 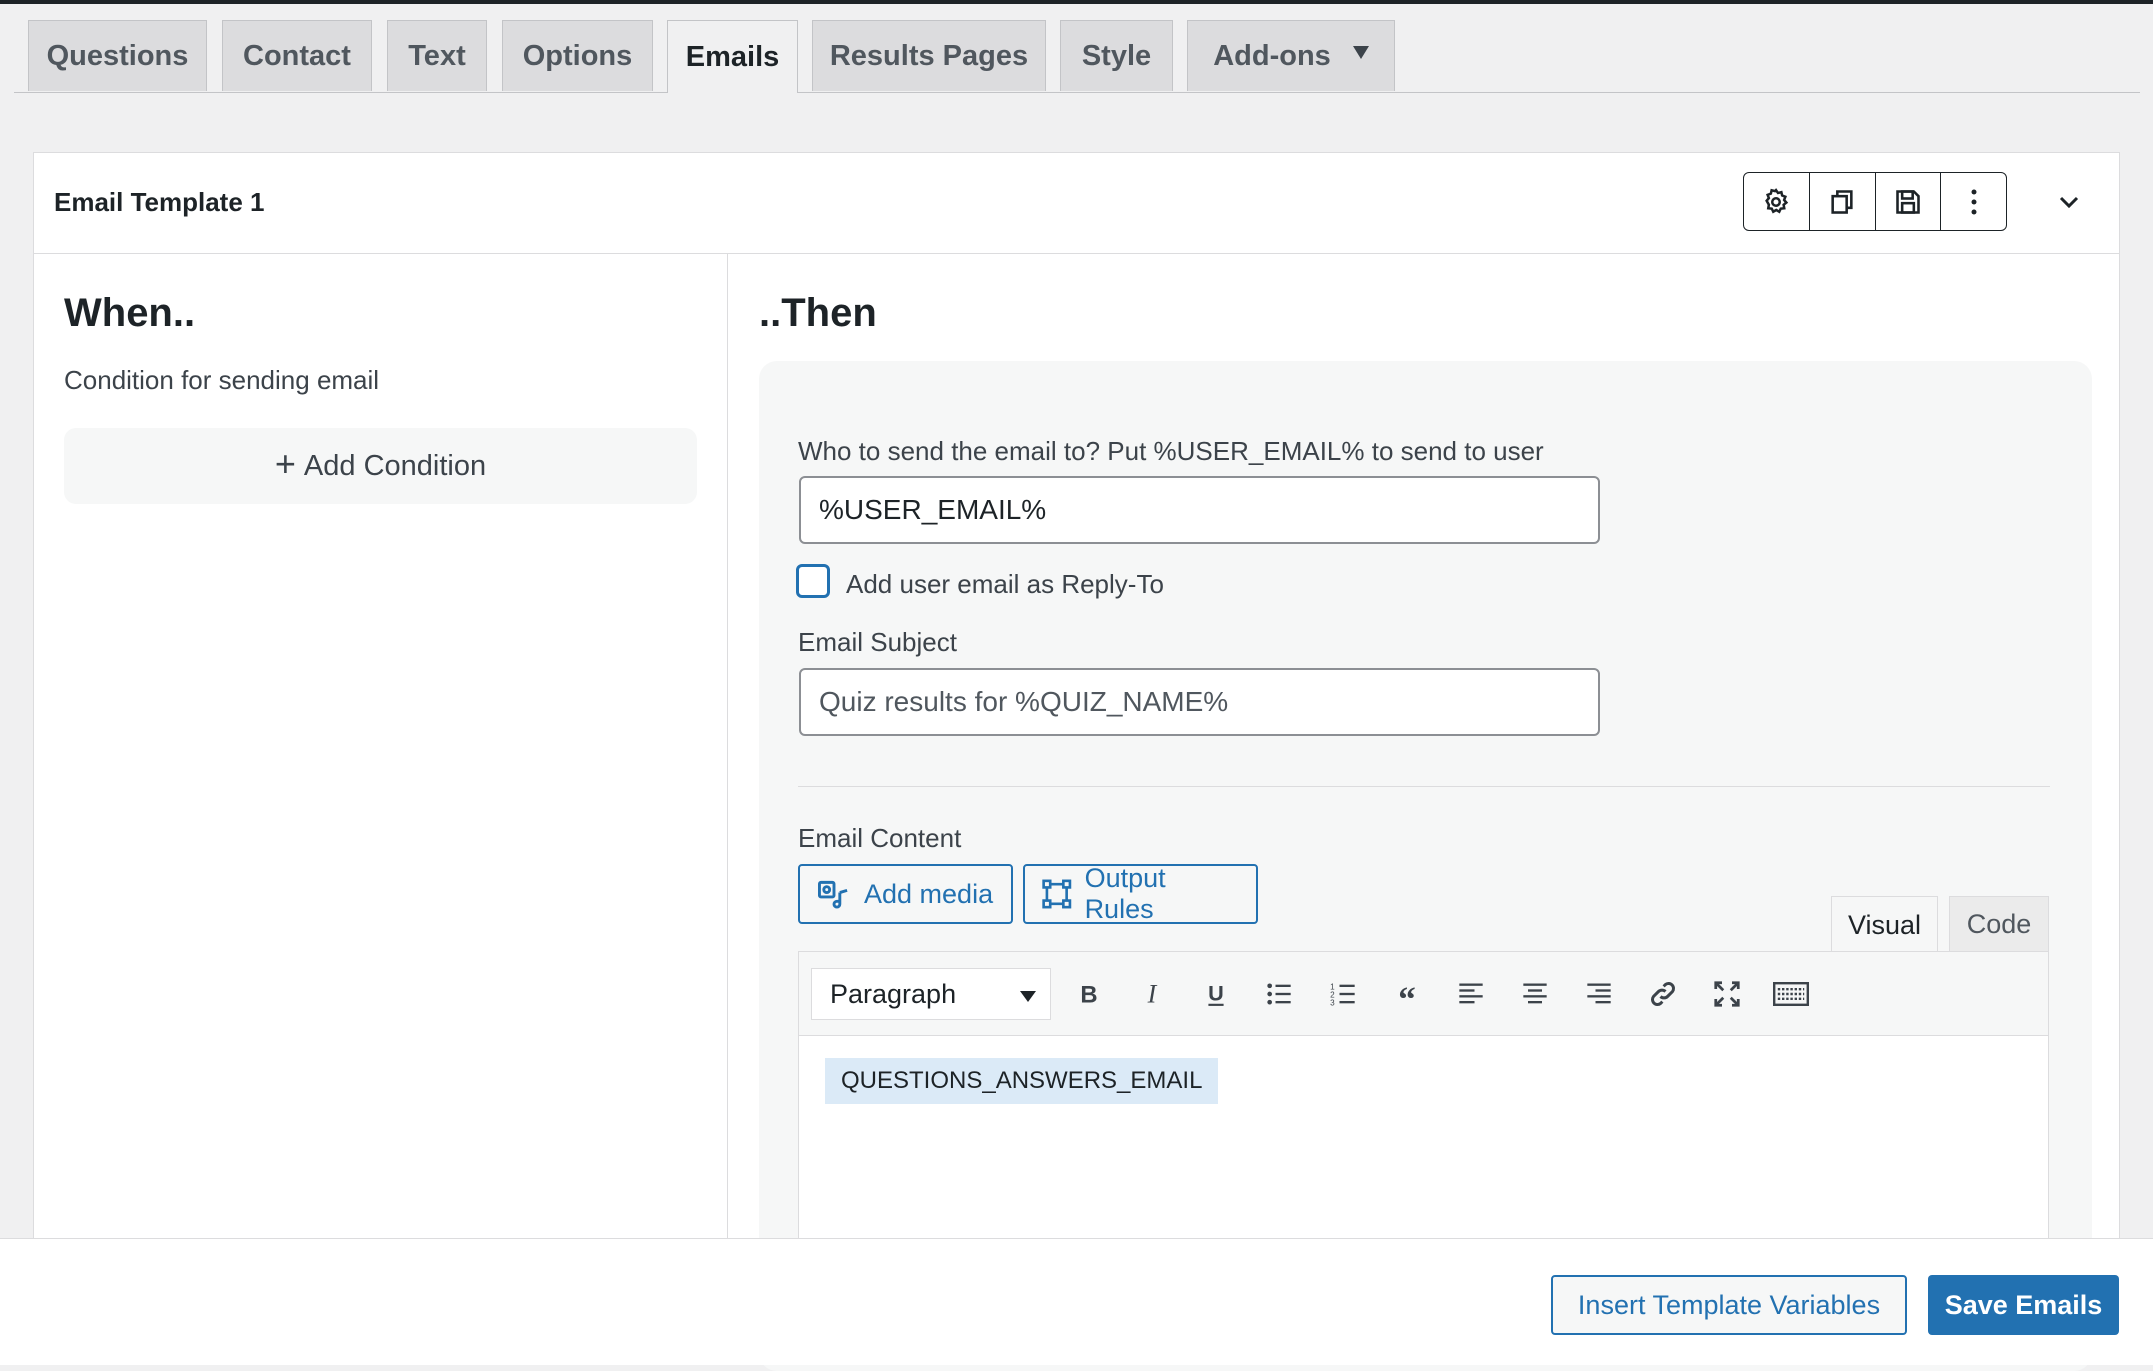 I want to click on align-left-icon, so click(x=1471, y=993).